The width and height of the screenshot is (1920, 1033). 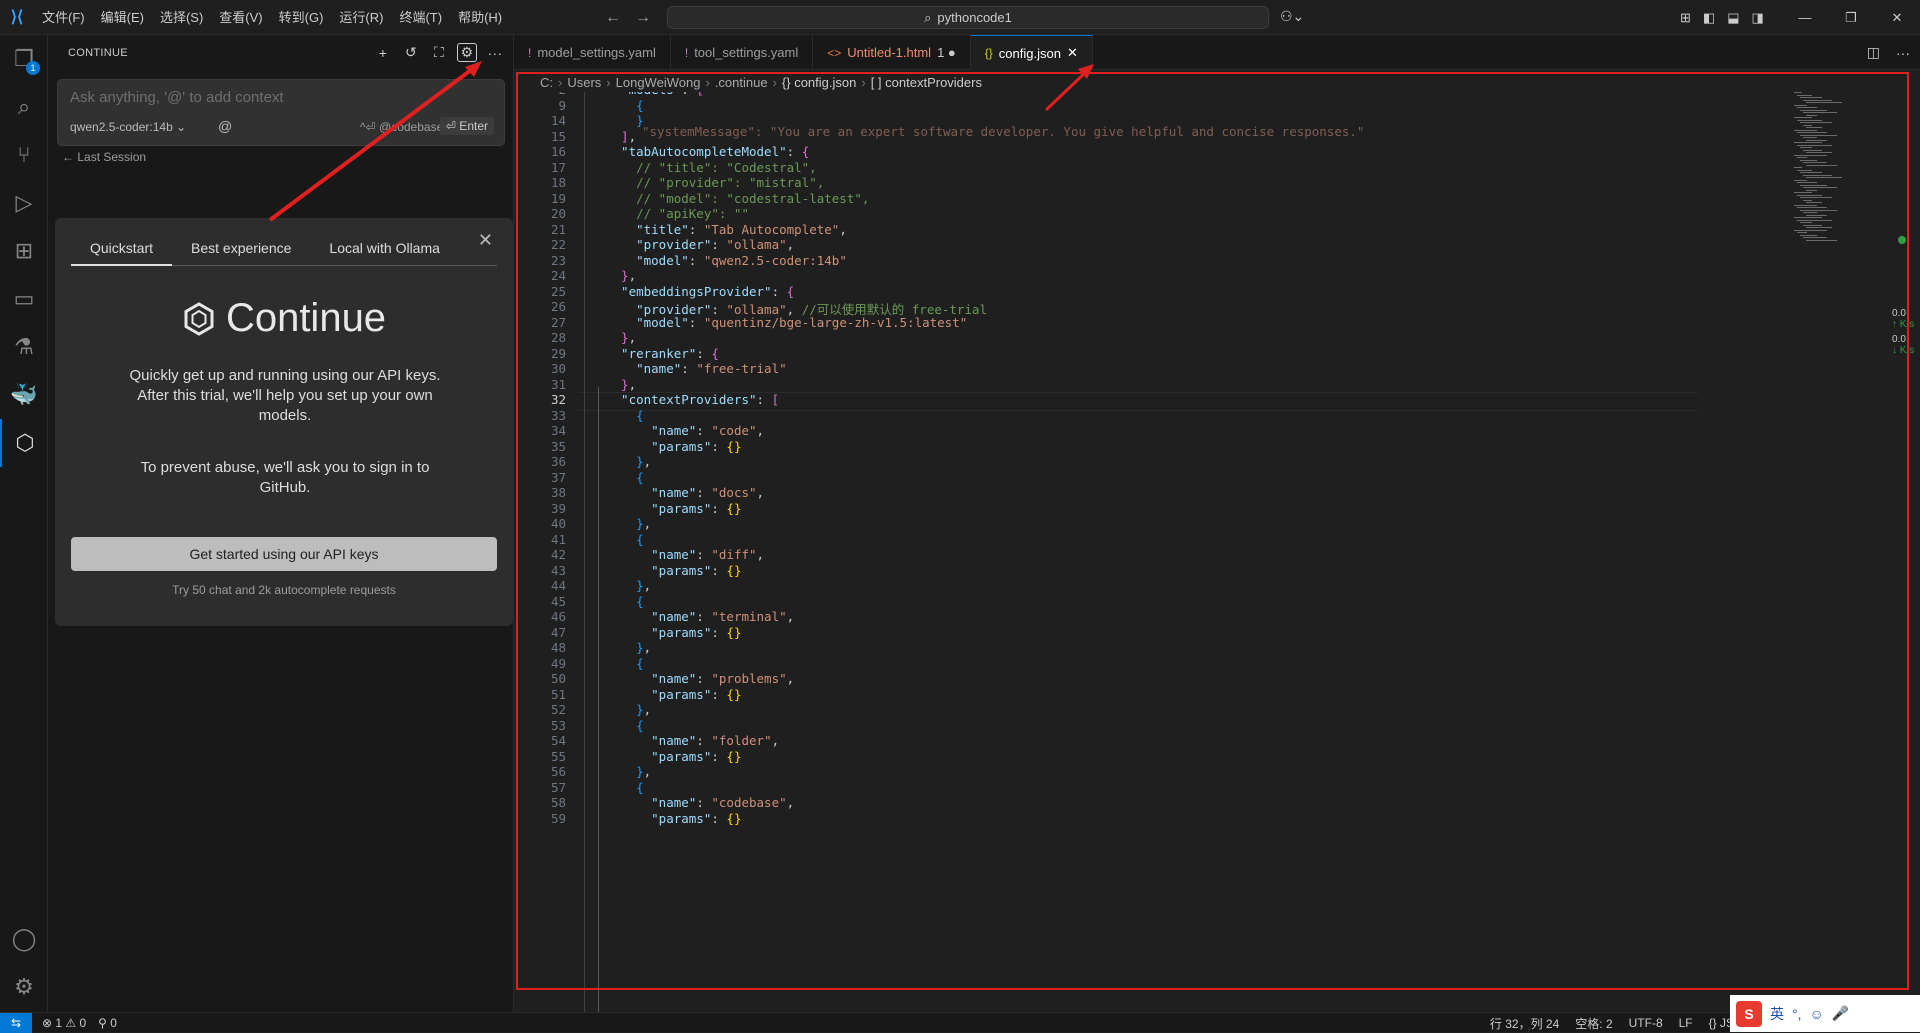 What do you see at coordinates (301, 17) in the screenshot?
I see `menu-go: 转到(G)` at bounding box center [301, 17].